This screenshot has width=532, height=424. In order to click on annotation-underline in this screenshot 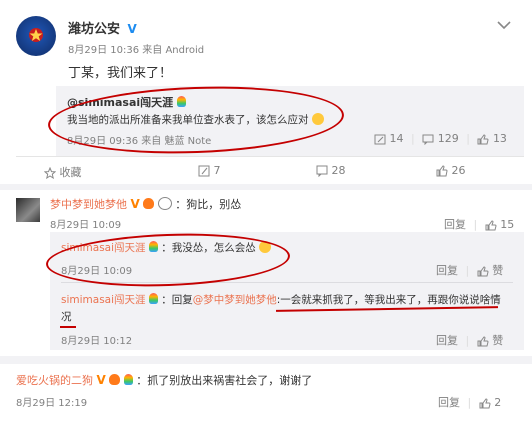, I will do `click(68, 327)`.